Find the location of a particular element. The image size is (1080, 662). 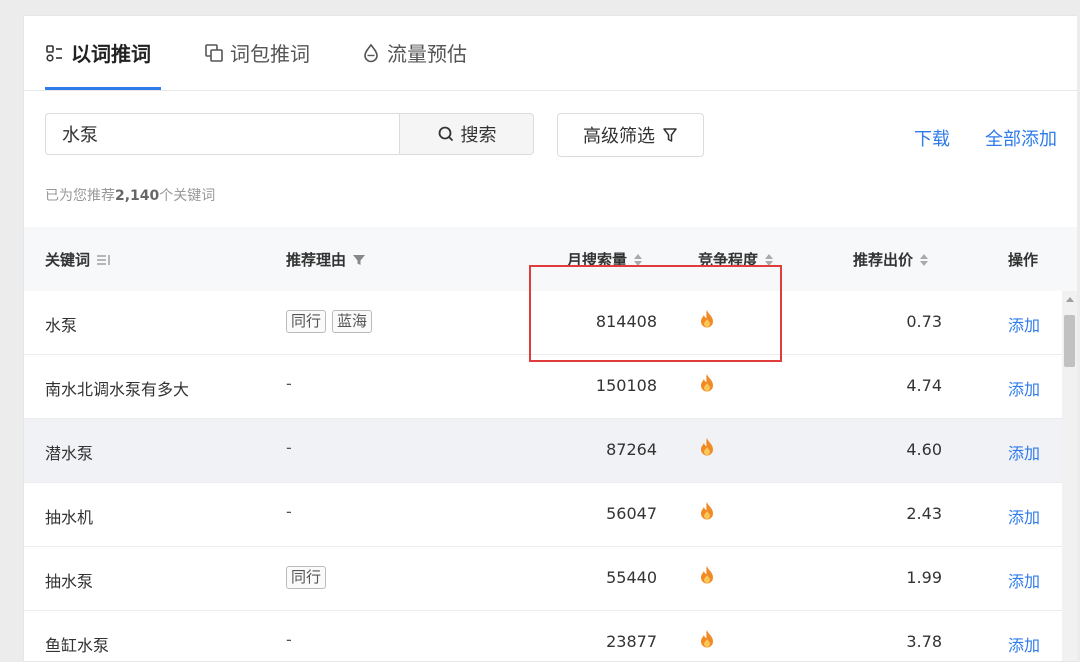

table-row: 抽水机 - 56047 2.43 添加 is located at coordinates (543, 515).